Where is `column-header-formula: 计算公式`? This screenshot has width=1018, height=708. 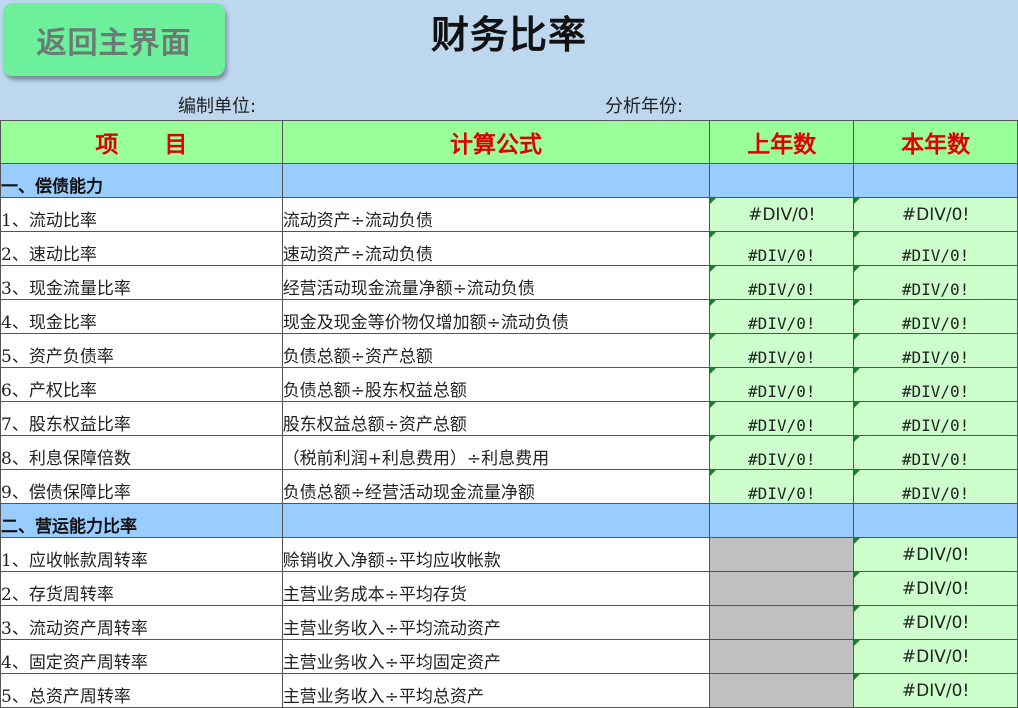 column-header-formula: 计算公式 is located at coordinates (496, 142).